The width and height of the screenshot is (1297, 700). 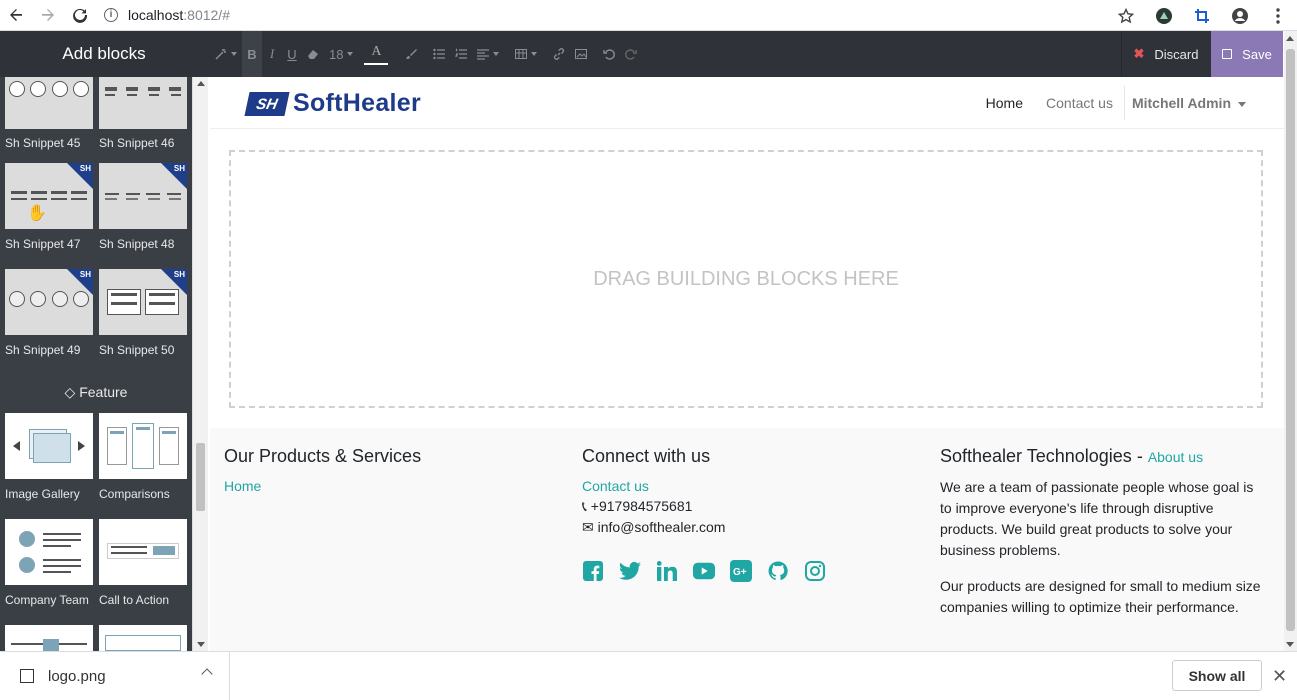 I want to click on footer-home-link: Home, so click(x=322, y=486).